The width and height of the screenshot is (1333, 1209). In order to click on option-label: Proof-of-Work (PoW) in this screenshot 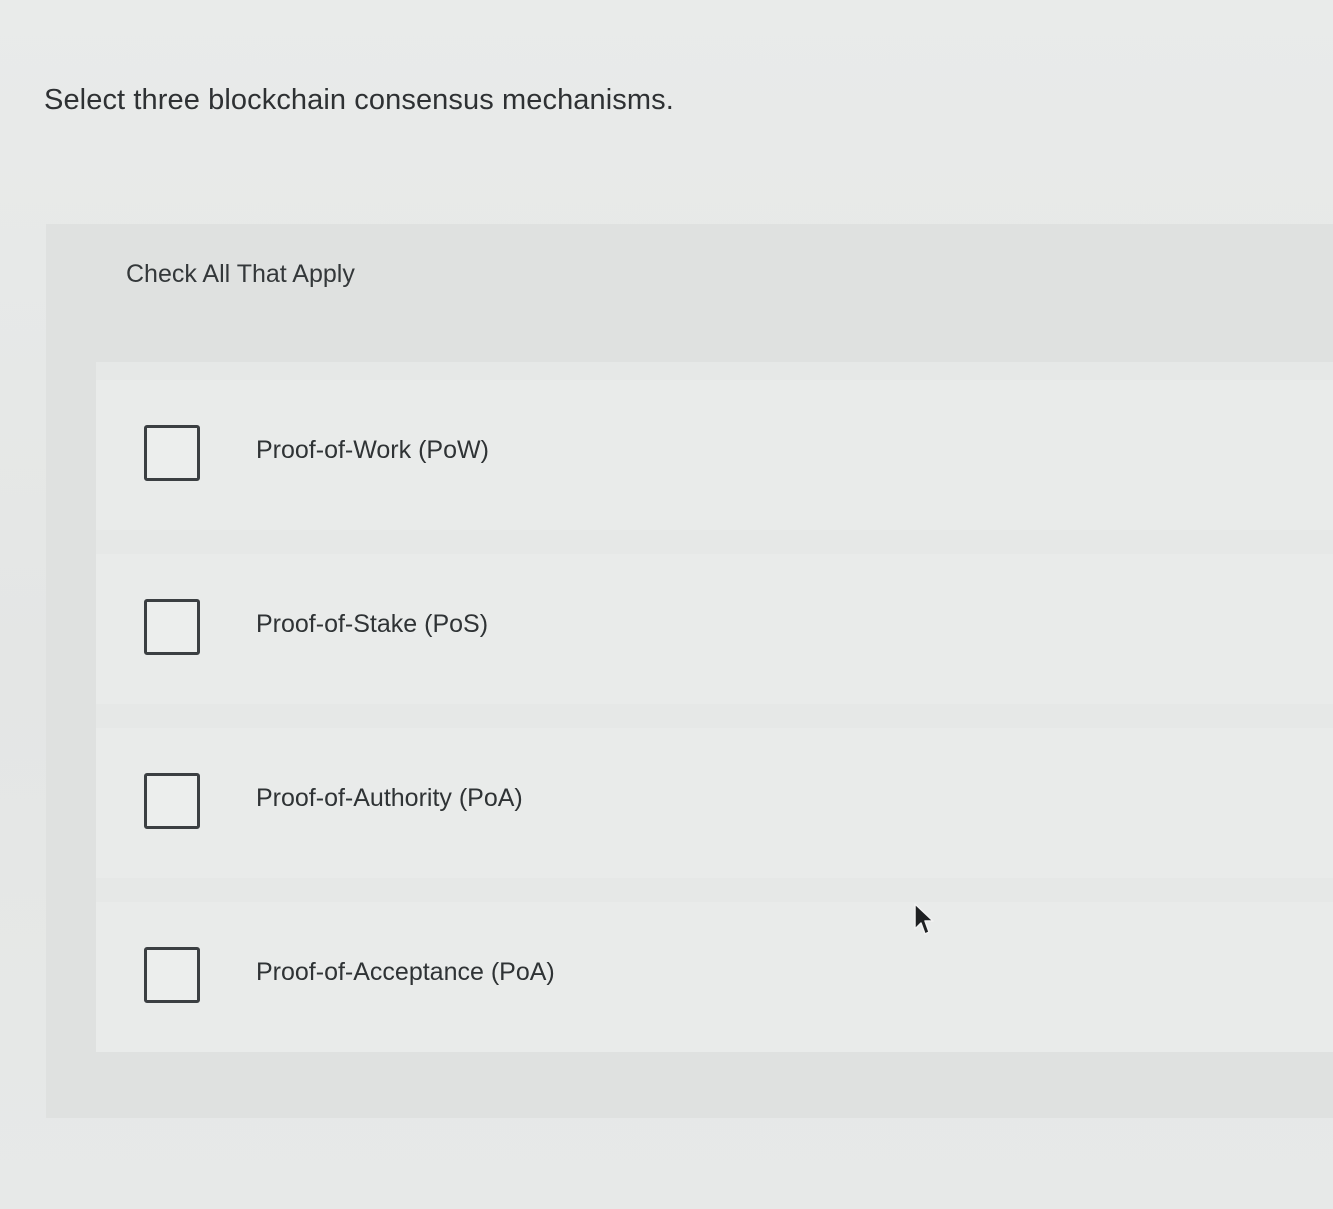, I will do `click(372, 450)`.